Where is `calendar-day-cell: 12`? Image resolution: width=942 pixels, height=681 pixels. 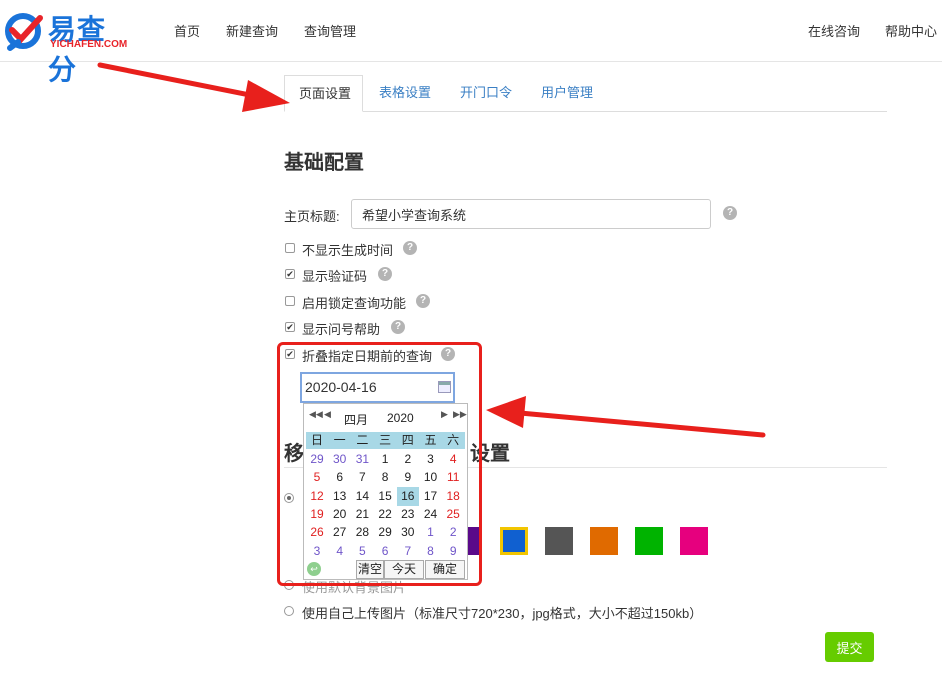 calendar-day-cell: 12 is located at coordinates (317, 496).